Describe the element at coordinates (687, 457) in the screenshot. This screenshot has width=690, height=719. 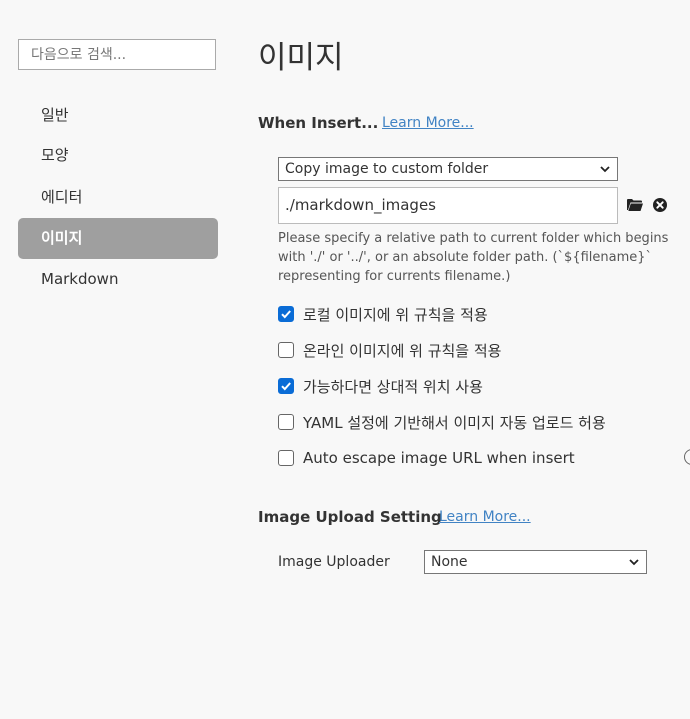
I see `help-circle-icon` at that location.